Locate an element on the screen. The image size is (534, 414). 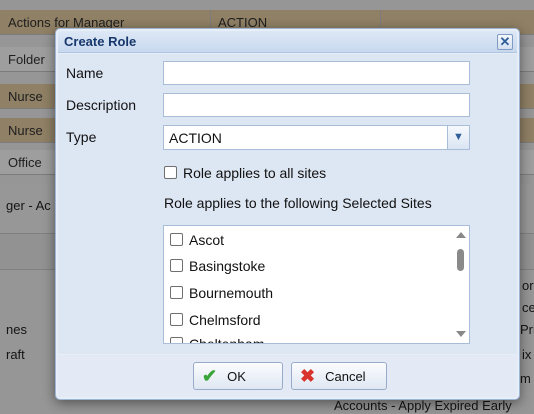
list-item: Chelmsford is located at coordinates (215, 323).